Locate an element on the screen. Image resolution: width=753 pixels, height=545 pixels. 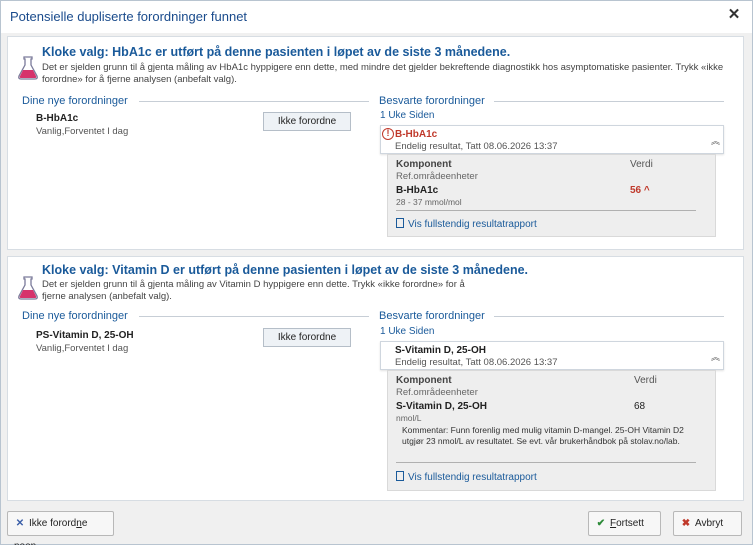
avbryt-button: ✖ Avbryt is located at coordinates (707, 523).